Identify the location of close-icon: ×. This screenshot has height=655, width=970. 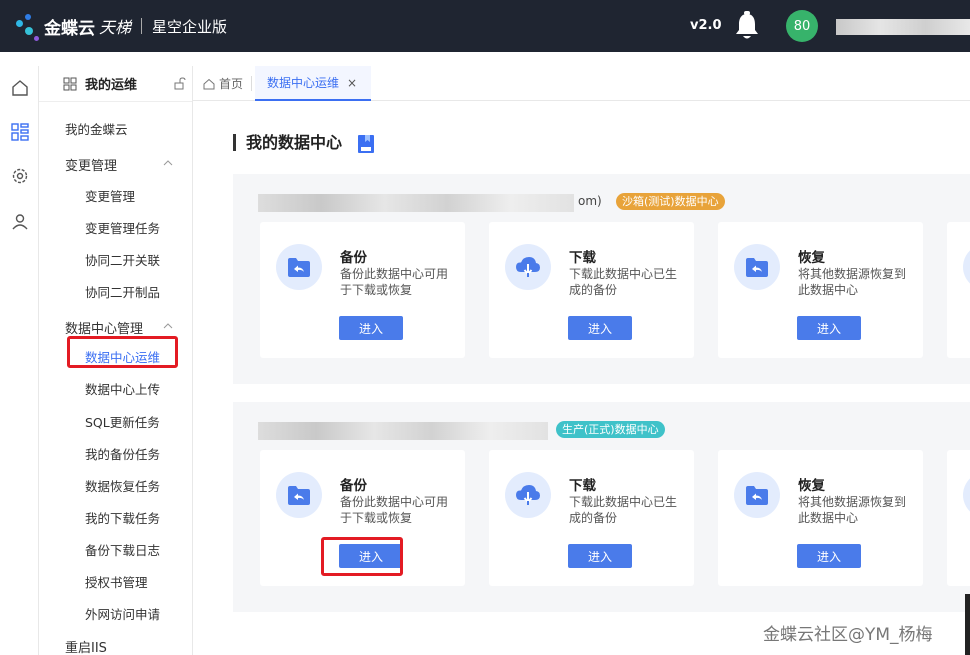
(352, 83).